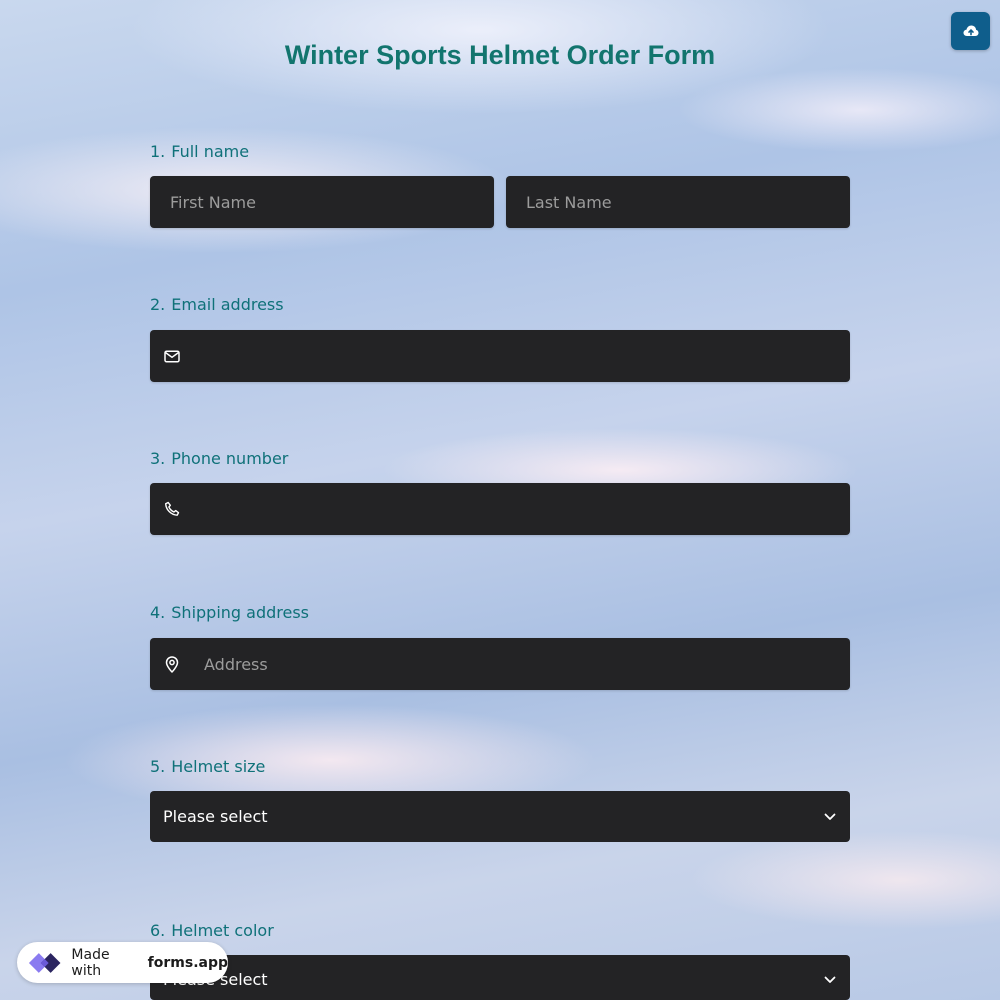 The height and width of the screenshot is (1000, 1000). I want to click on last-name-input: Last Name, so click(678, 202).